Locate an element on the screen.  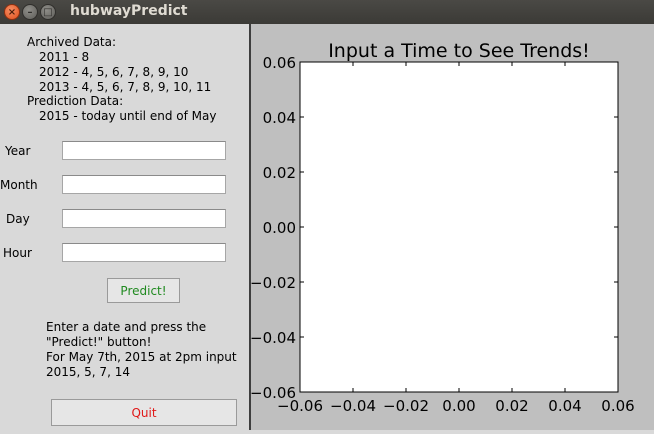
prediction-line: 2015 - today until end of May is located at coordinates (128, 116).